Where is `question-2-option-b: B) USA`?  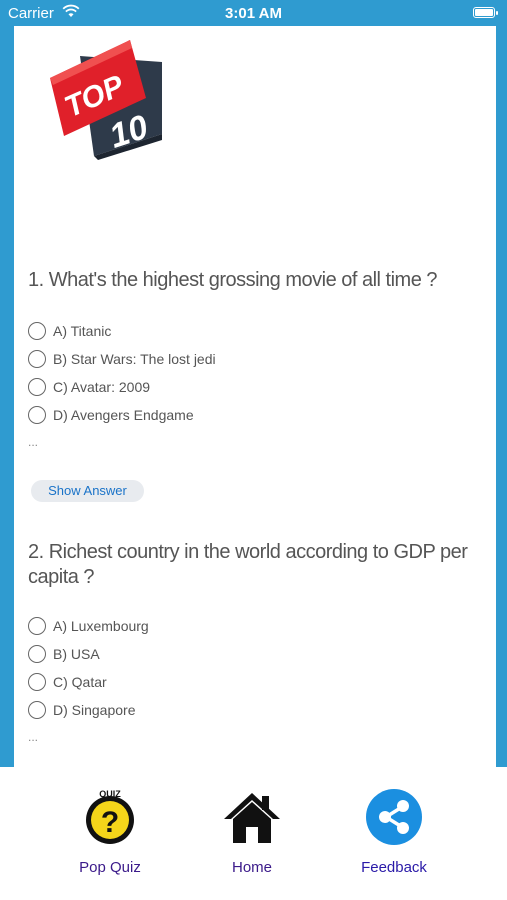 question-2-option-b: B) USA is located at coordinates (64, 654).